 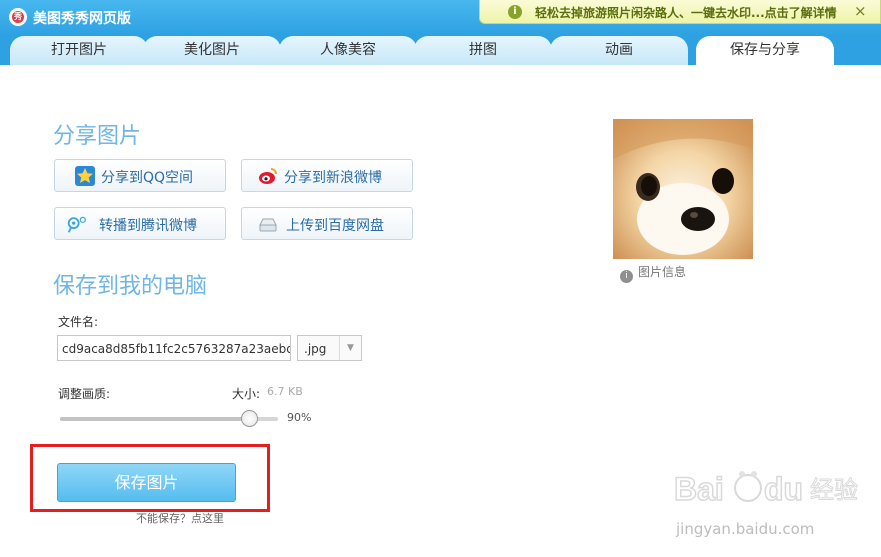 I want to click on tencent-weibo-icon, so click(x=76, y=224).